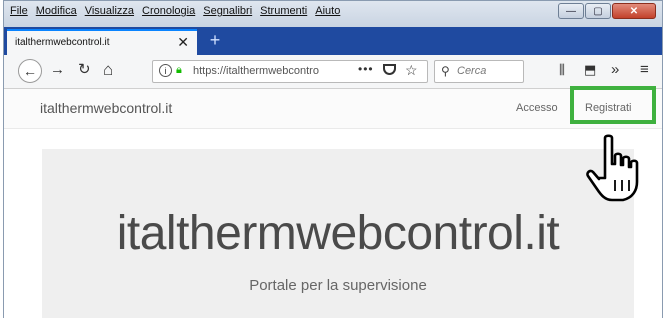 The width and height of the screenshot is (667, 318). What do you see at coordinates (366, 69) in the screenshot?
I see `page-actions-icon: •••` at bounding box center [366, 69].